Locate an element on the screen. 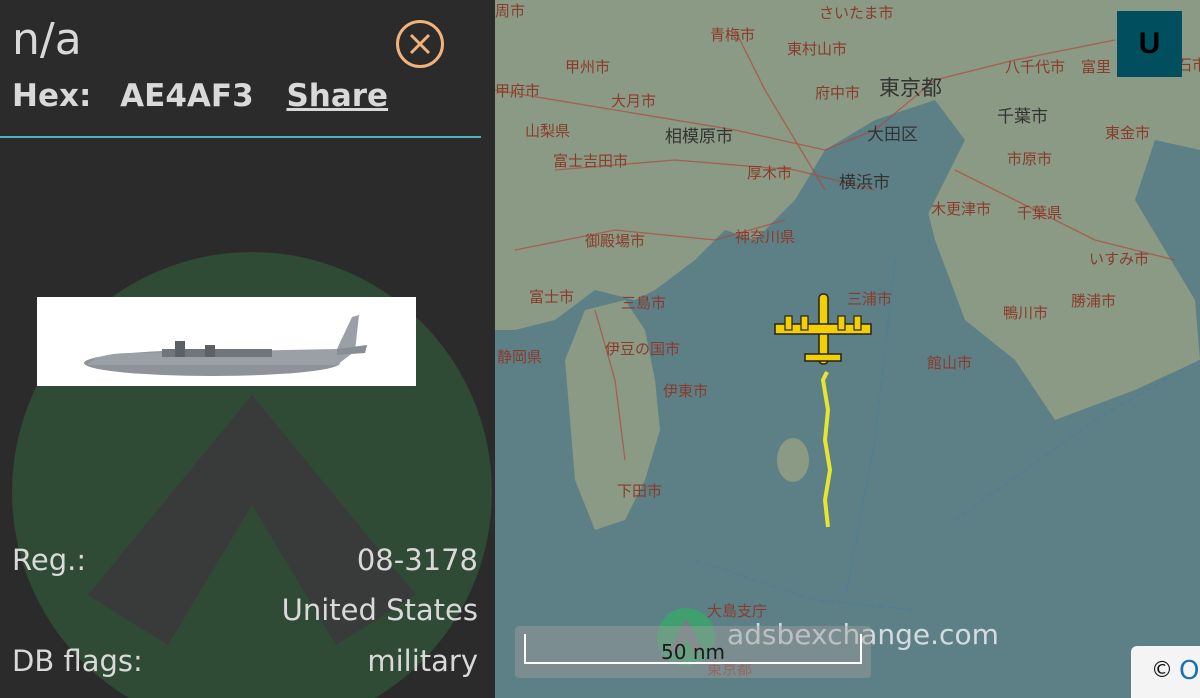 This screenshot has height=698, width=1200. map-label: 三島市 is located at coordinates (644, 303).